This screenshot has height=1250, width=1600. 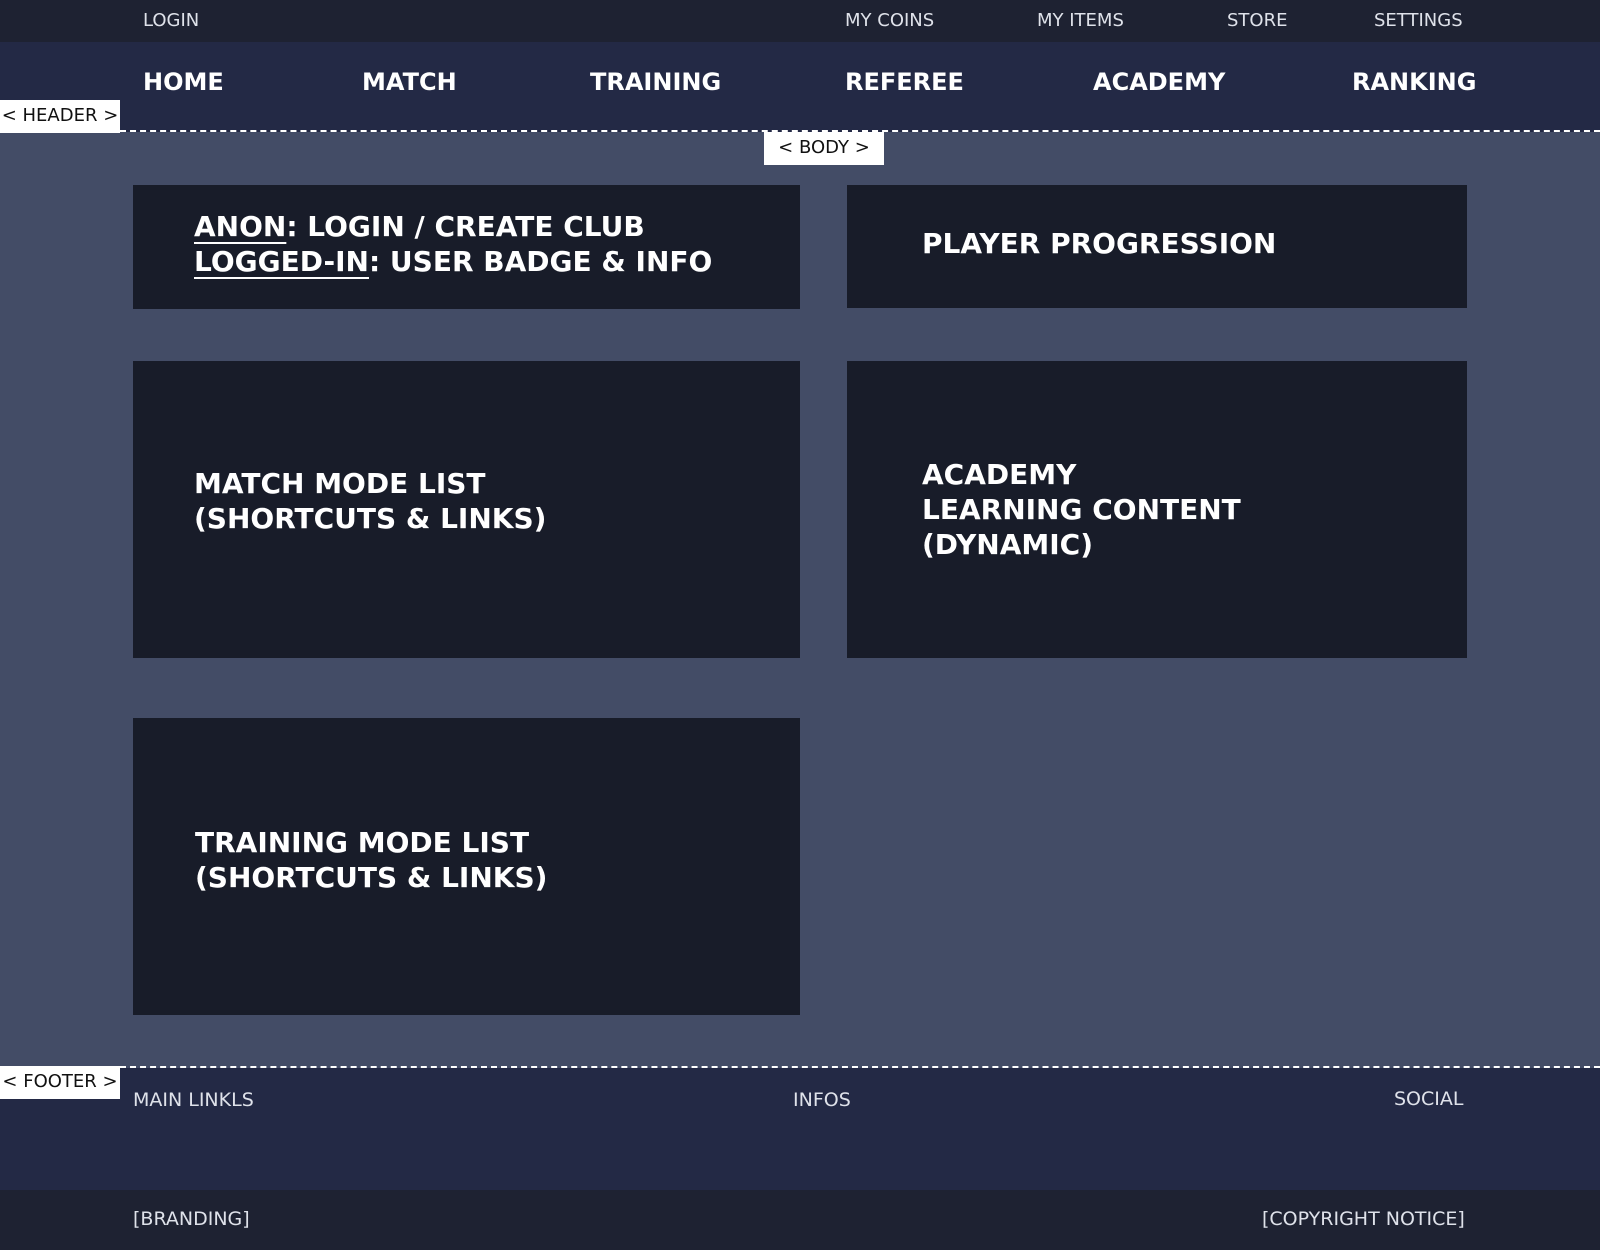 I want to click on match-mode-line-1: MATCH MODE LIST, so click(x=340, y=483).